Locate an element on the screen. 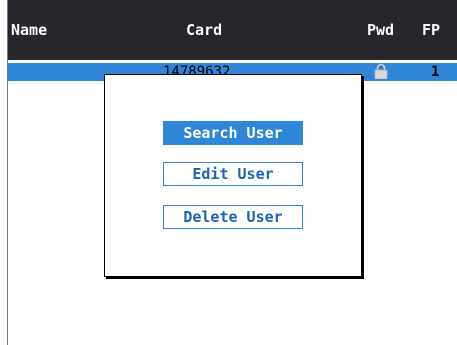 The width and height of the screenshot is (457, 345). column-header-fp: FP is located at coordinates (431, 30).